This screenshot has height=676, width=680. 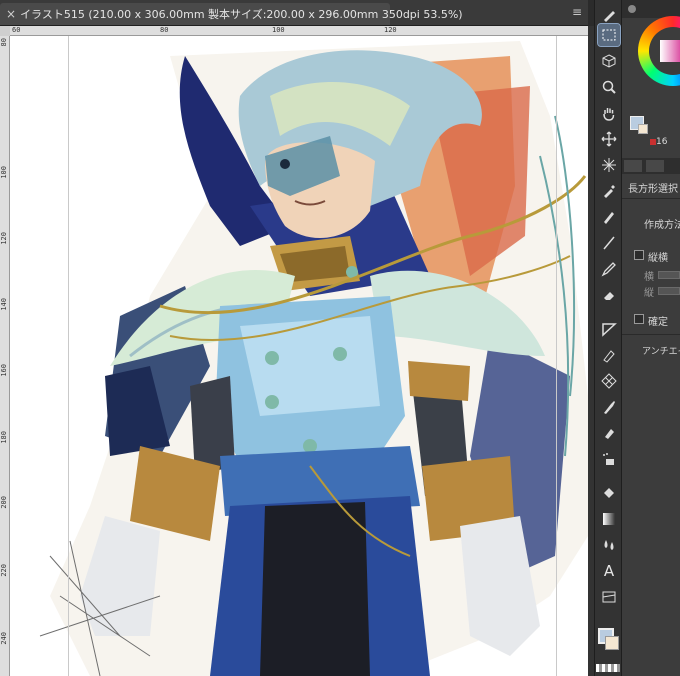 I want to click on droplets-icon, so click(x=609, y=545).